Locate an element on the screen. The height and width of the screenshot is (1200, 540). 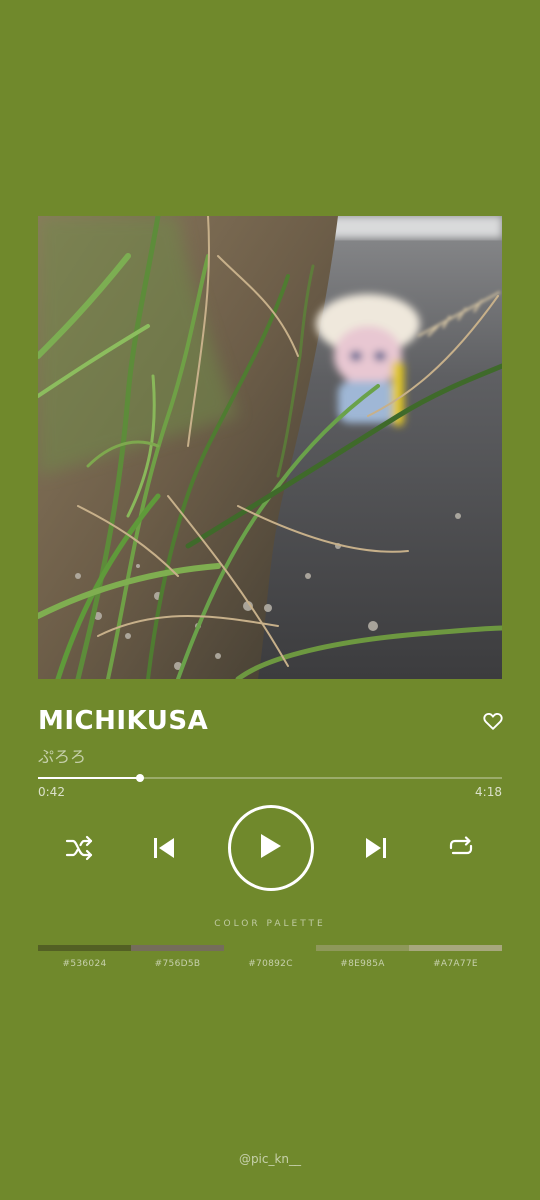
skip-next-icon is located at coordinates (376, 848).